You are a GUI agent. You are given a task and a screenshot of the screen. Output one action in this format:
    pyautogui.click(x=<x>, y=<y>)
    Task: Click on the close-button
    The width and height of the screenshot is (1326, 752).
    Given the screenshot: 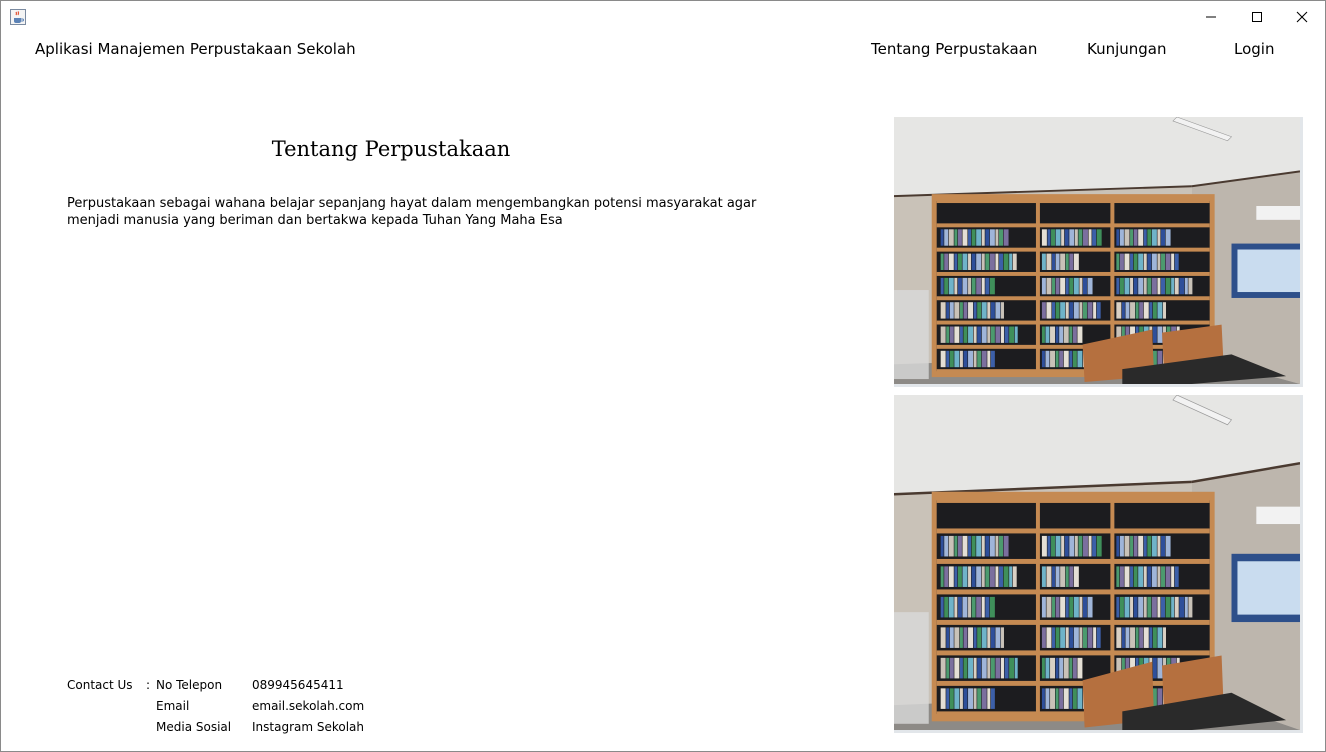 What is the action you would take?
    pyautogui.click(x=1302, y=17)
    